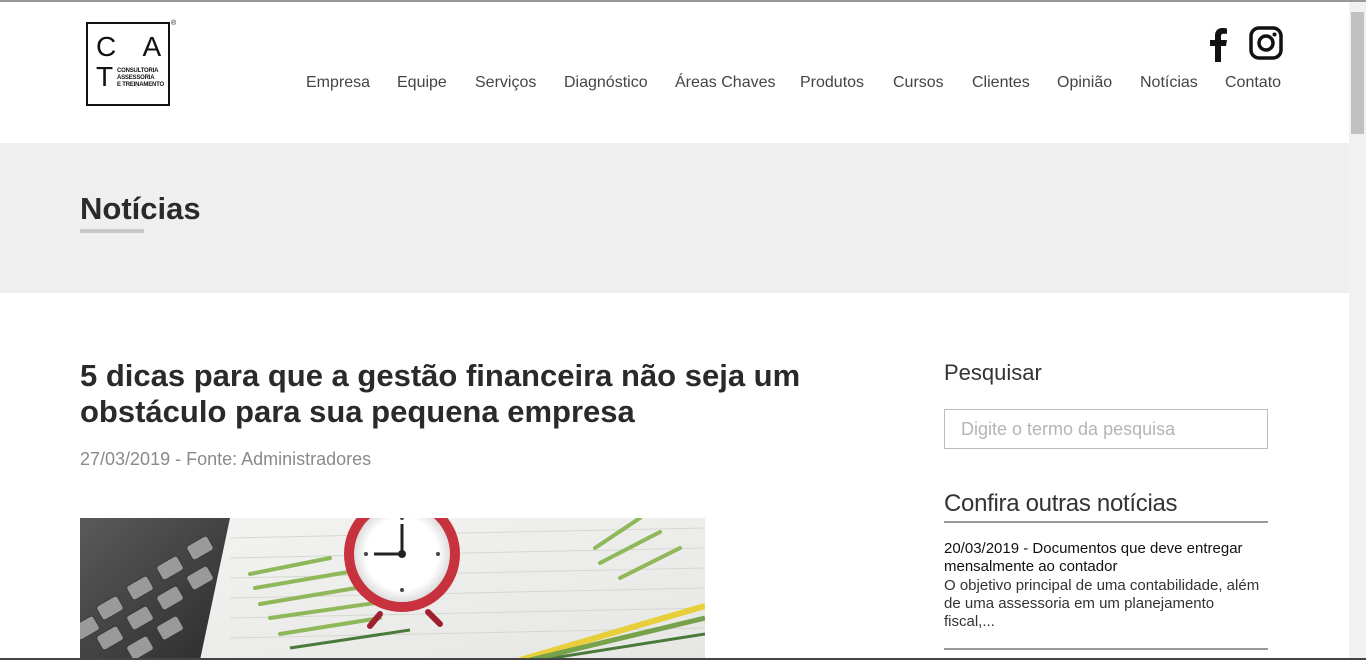  What do you see at coordinates (338, 83) in the screenshot?
I see `nav-item-empresa: Empresa` at bounding box center [338, 83].